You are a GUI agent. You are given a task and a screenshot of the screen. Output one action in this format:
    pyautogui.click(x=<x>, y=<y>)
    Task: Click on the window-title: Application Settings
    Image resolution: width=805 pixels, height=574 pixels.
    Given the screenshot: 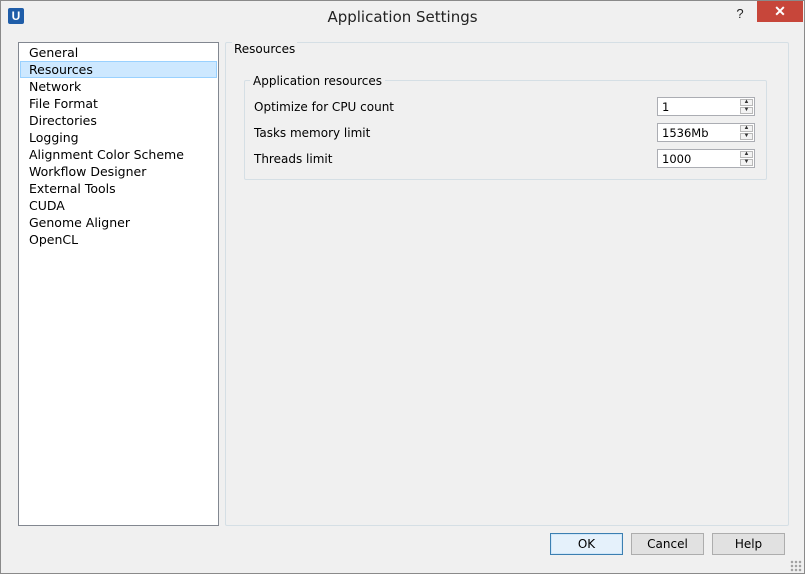 What is the action you would take?
    pyautogui.click(x=402, y=17)
    